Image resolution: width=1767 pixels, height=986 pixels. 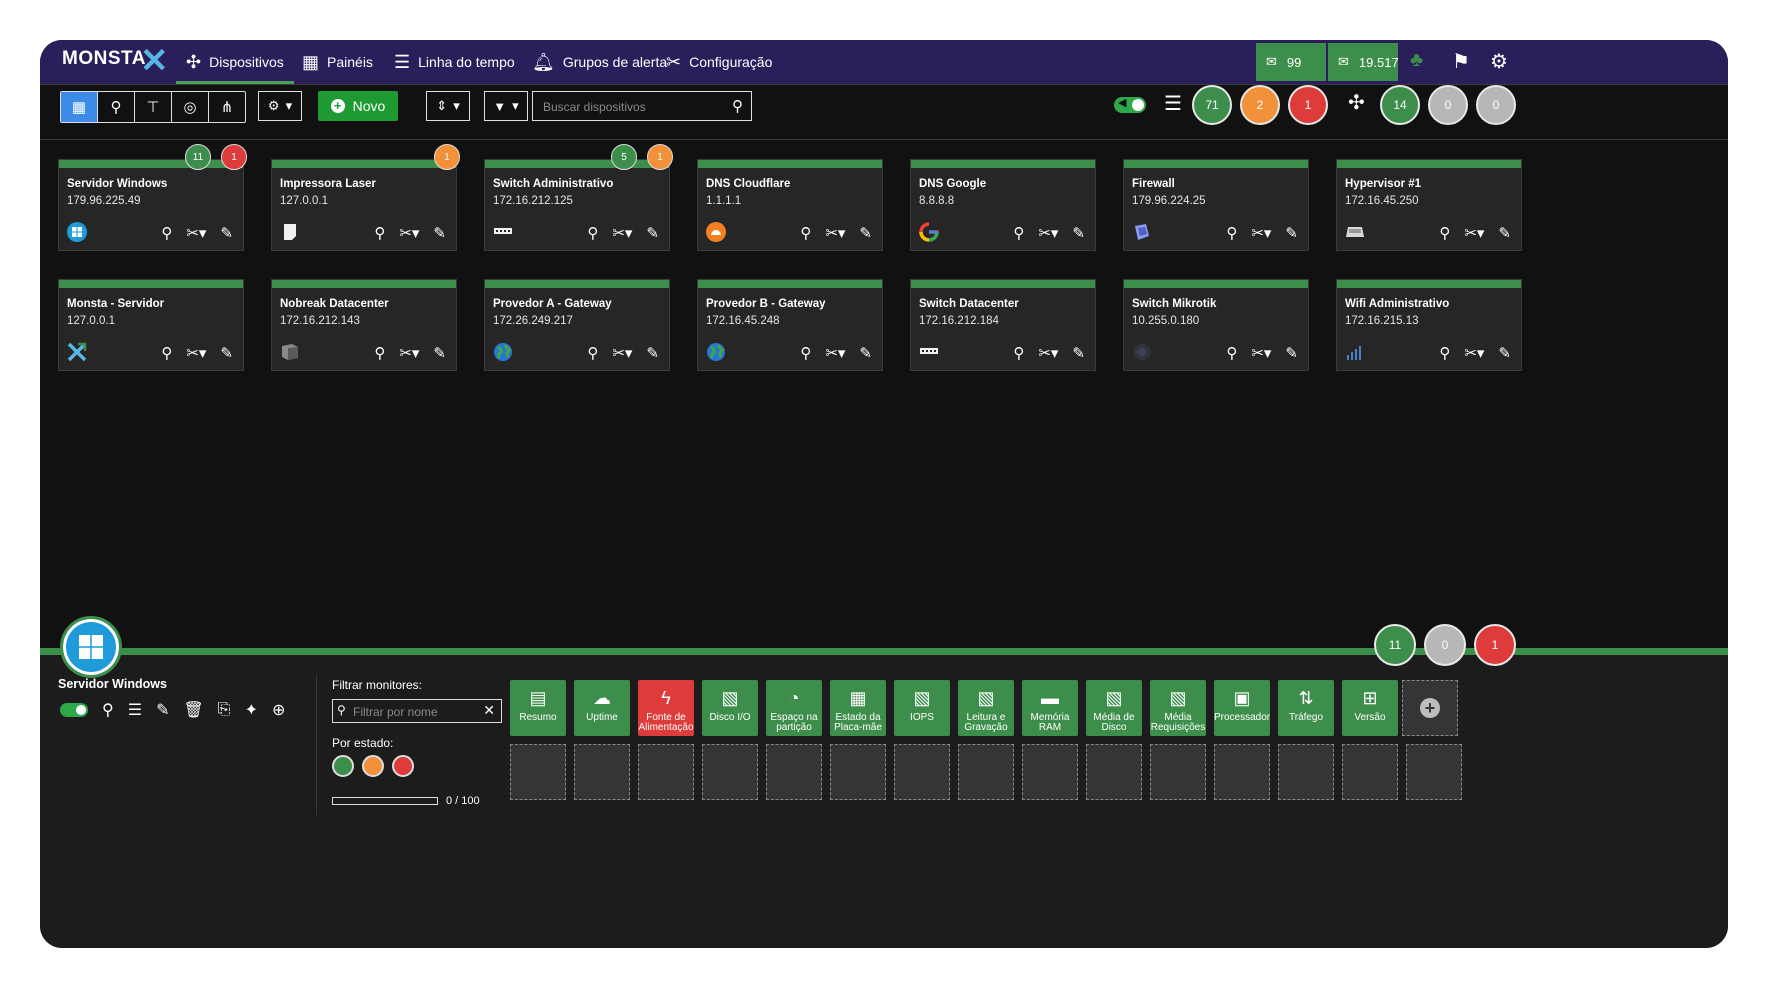 What do you see at coordinates (364, 325) in the screenshot?
I see `device-card: Nobreak Datacenter 172.16.212.143 ⚲ ✂▾ ✎` at bounding box center [364, 325].